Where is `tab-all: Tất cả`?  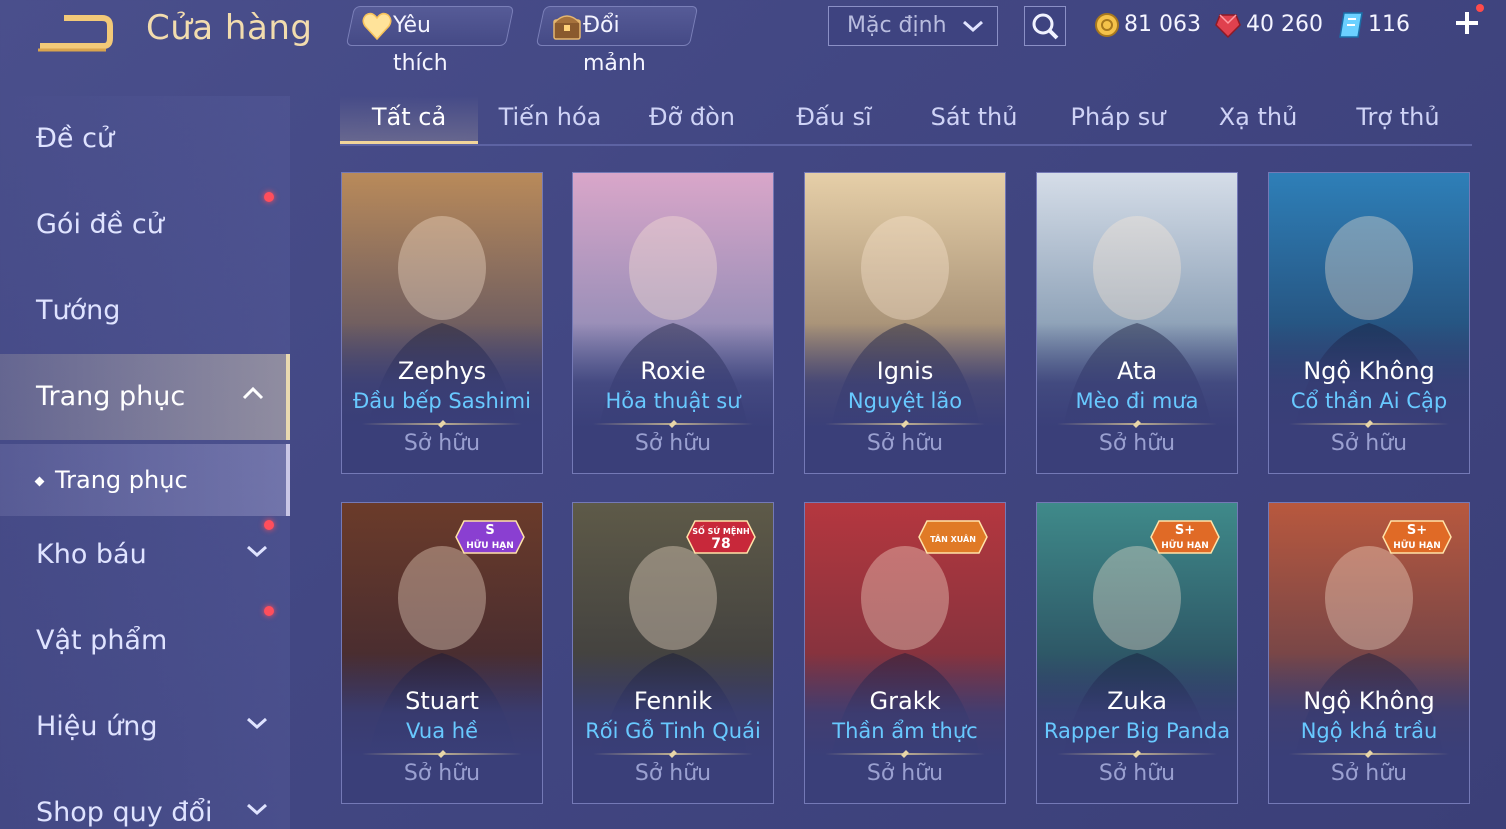 tab-all: Tất cả is located at coordinates (409, 120).